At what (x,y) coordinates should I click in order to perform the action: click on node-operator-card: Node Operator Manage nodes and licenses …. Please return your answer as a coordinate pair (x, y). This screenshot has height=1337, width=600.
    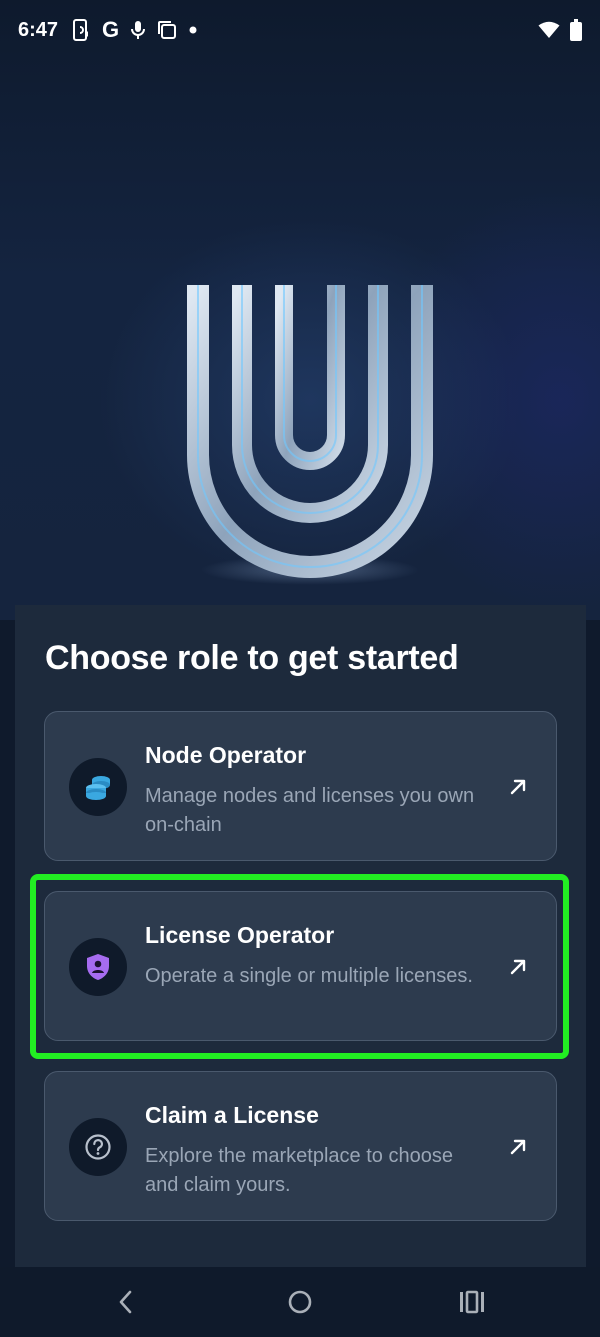
    Looking at the image, I should click on (300, 786).